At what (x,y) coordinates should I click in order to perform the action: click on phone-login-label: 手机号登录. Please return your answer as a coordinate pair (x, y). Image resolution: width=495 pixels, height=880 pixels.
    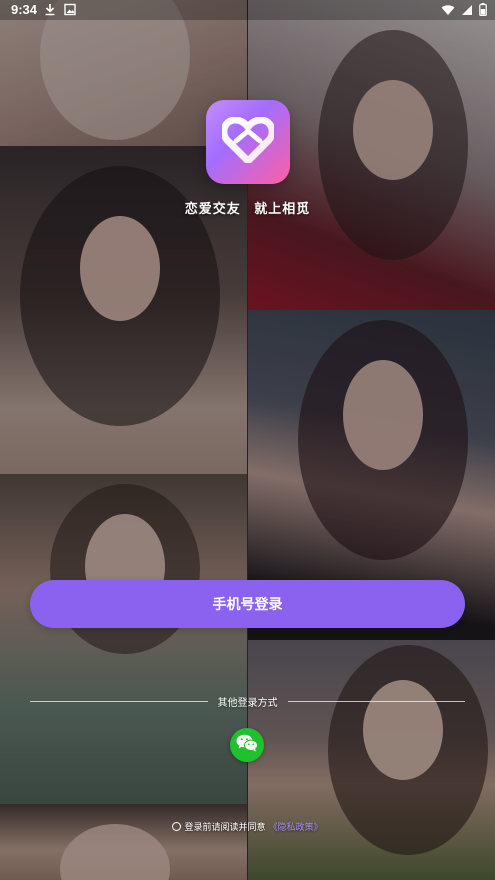
    Looking at the image, I should click on (247, 605).